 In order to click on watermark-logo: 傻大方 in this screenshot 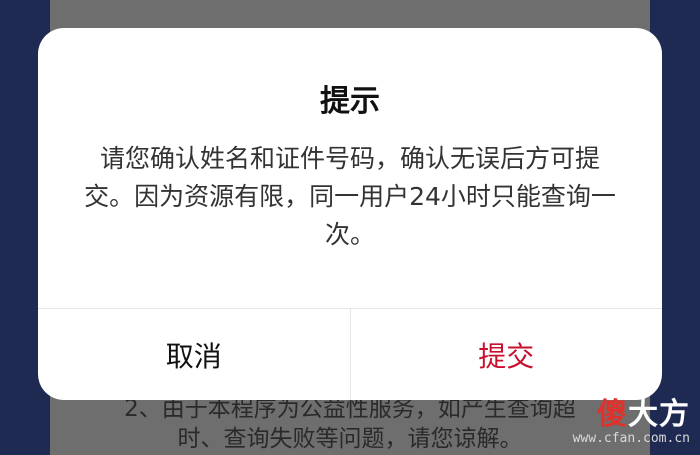, I will do `click(631, 415)`.